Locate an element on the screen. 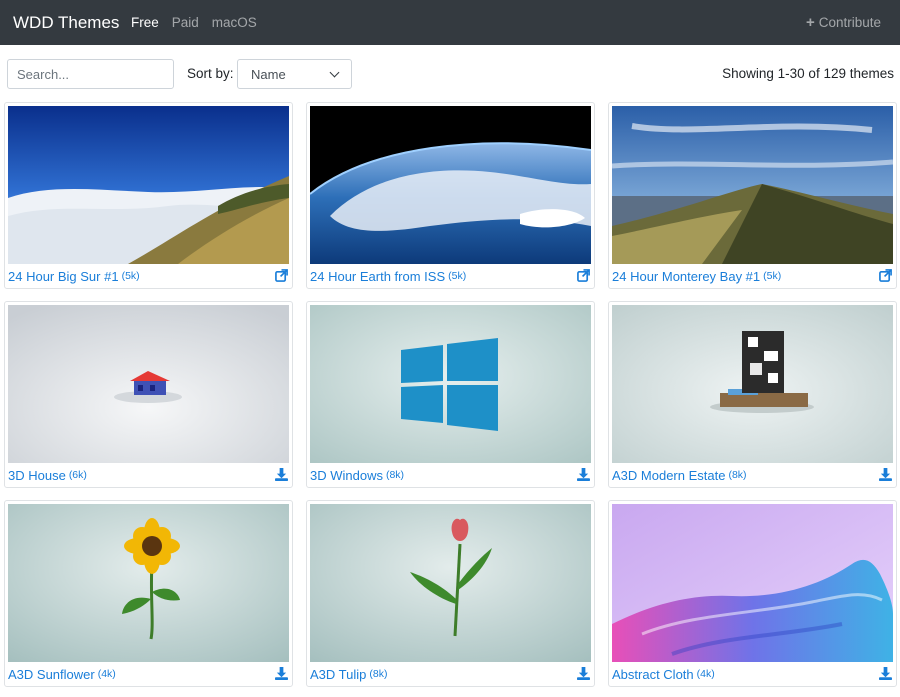  theme-card: 24 Hour Big Sur #1 (5k) is located at coordinates (148, 195).